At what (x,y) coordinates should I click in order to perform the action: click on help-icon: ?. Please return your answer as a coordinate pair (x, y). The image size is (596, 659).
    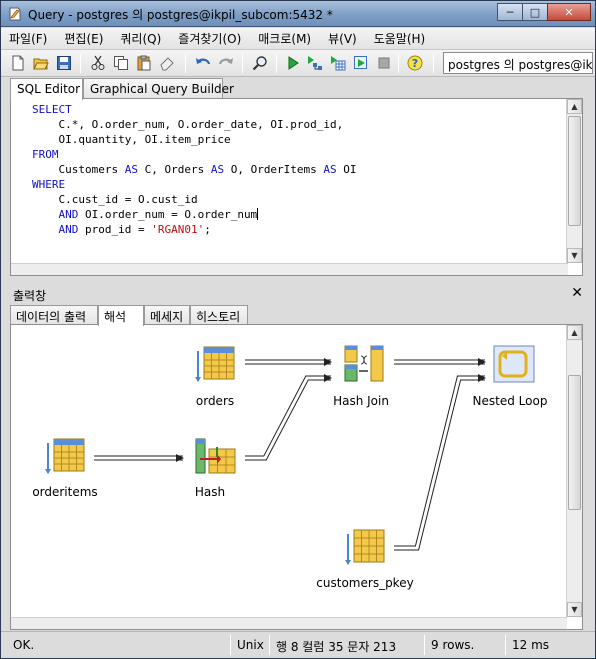
    Looking at the image, I should click on (415, 63).